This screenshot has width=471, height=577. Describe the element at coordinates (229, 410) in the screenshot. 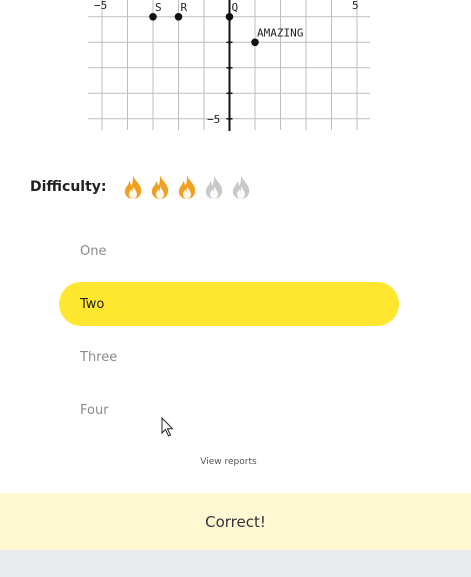

I see `option-four: Four` at that location.